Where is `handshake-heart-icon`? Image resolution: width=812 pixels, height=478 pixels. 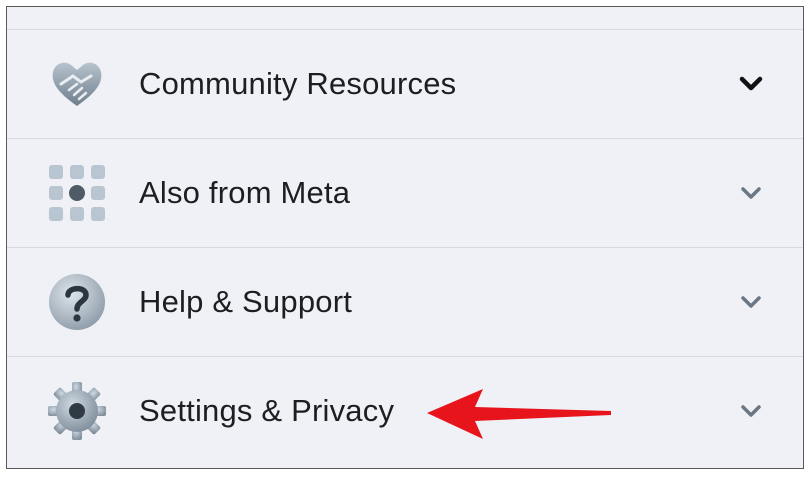
handshake-heart-icon is located at coordinates (77, 84).